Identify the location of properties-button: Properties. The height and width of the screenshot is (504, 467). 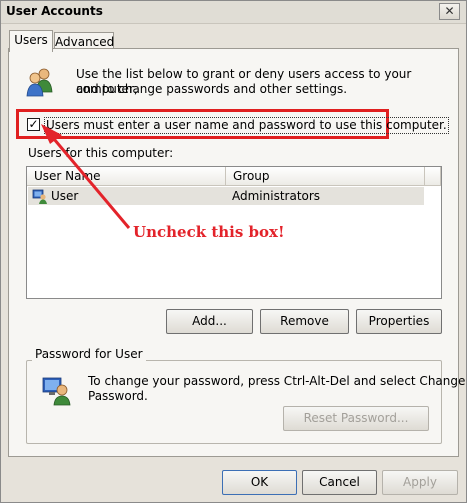
(399, 321).